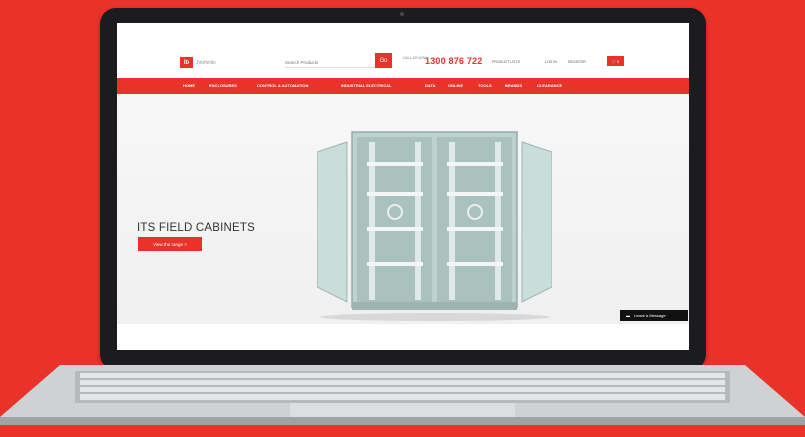  I want to click on webcam-icon, so click(402, 14).